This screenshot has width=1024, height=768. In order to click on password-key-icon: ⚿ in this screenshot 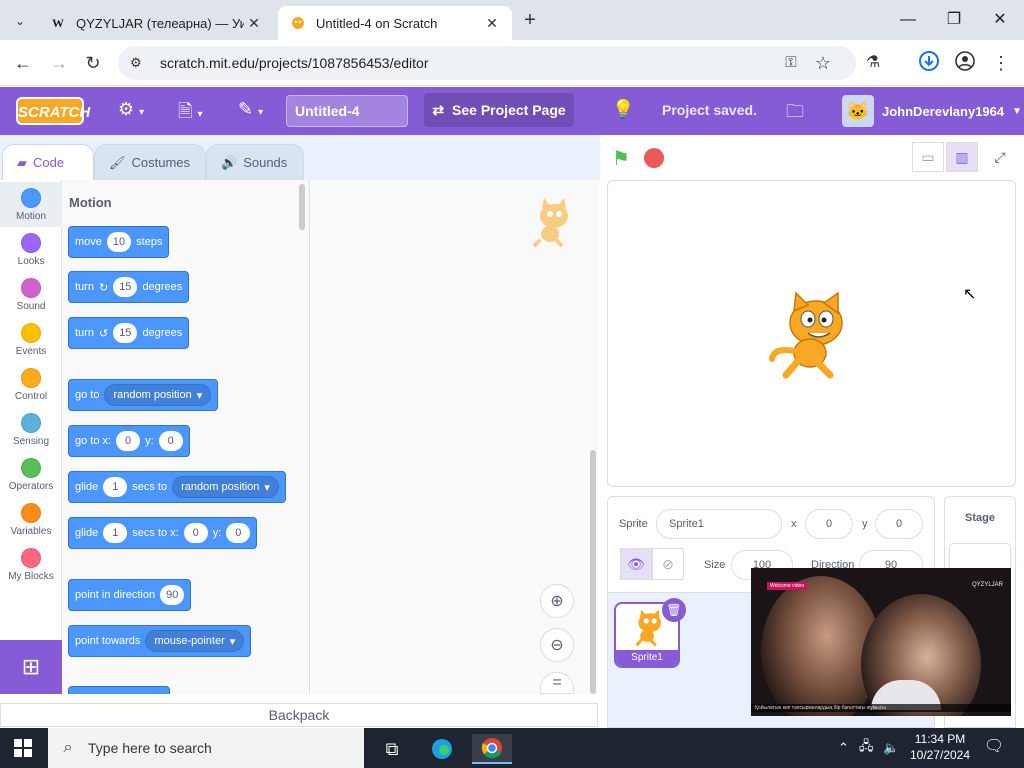, I will do `click(791, 63)`.